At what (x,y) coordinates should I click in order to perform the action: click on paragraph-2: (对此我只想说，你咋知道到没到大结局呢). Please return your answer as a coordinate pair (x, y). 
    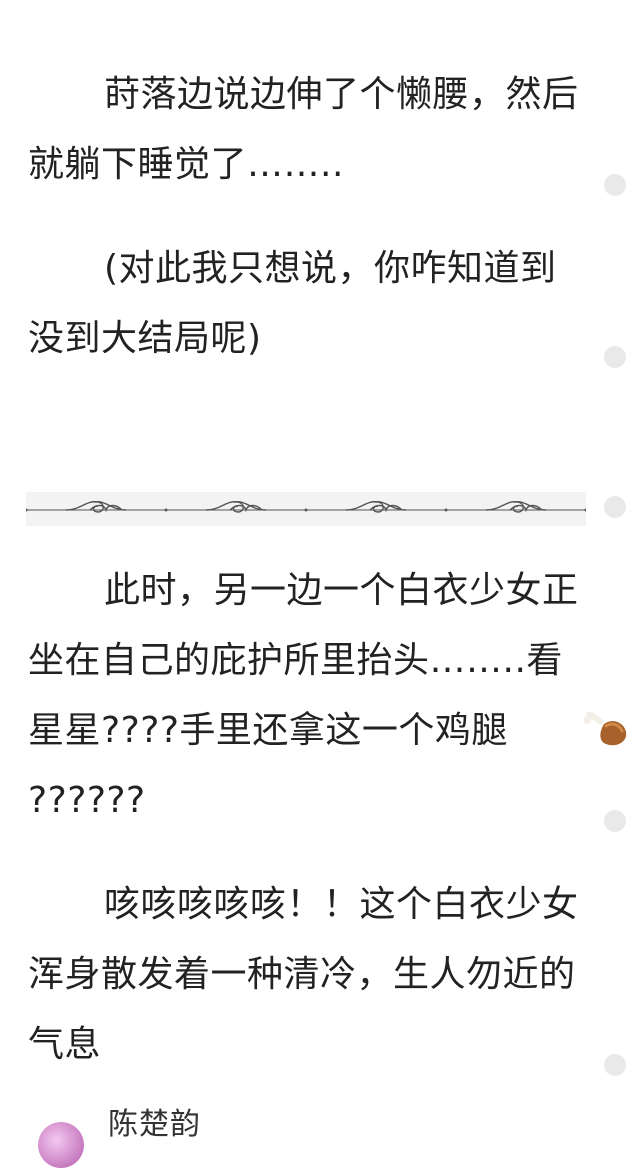
    Looking at the image, I should click on (308, 304).